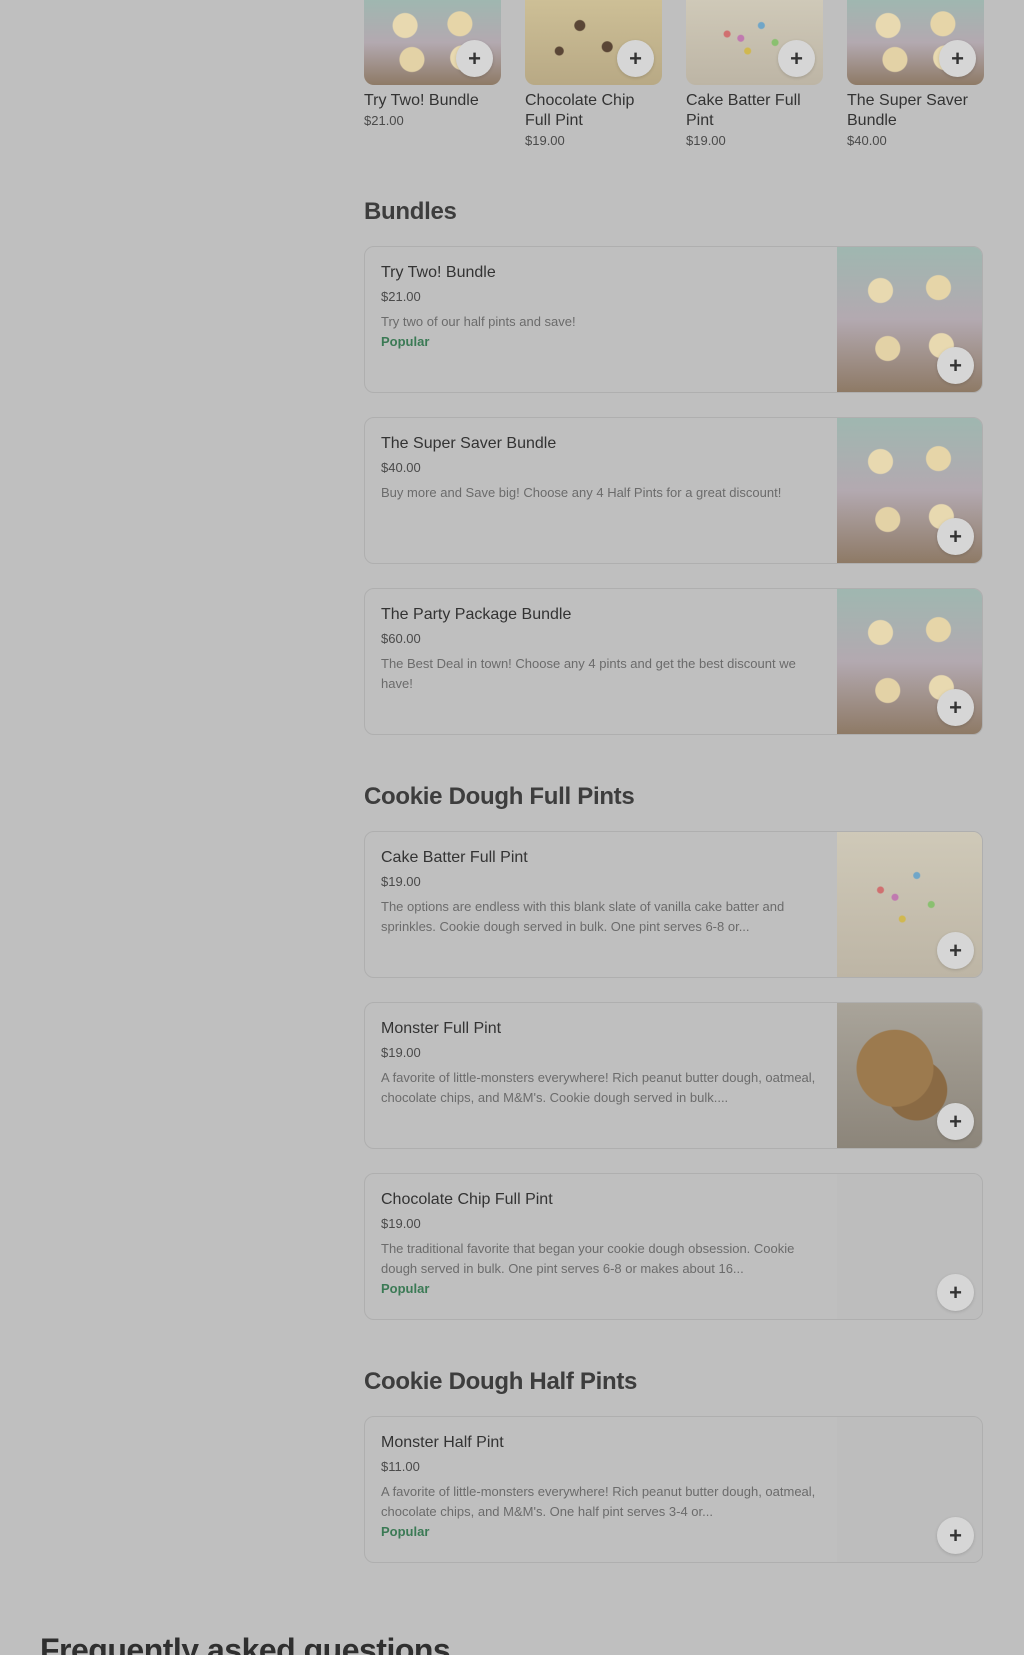  I want to click on featured-item-title: Chocolate Chip Full Pint, so click(580, 110).